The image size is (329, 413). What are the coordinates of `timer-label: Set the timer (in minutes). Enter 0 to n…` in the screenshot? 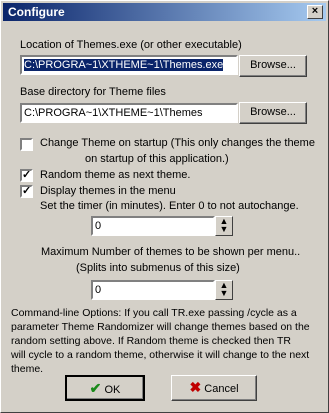 It's located at (169, 206).